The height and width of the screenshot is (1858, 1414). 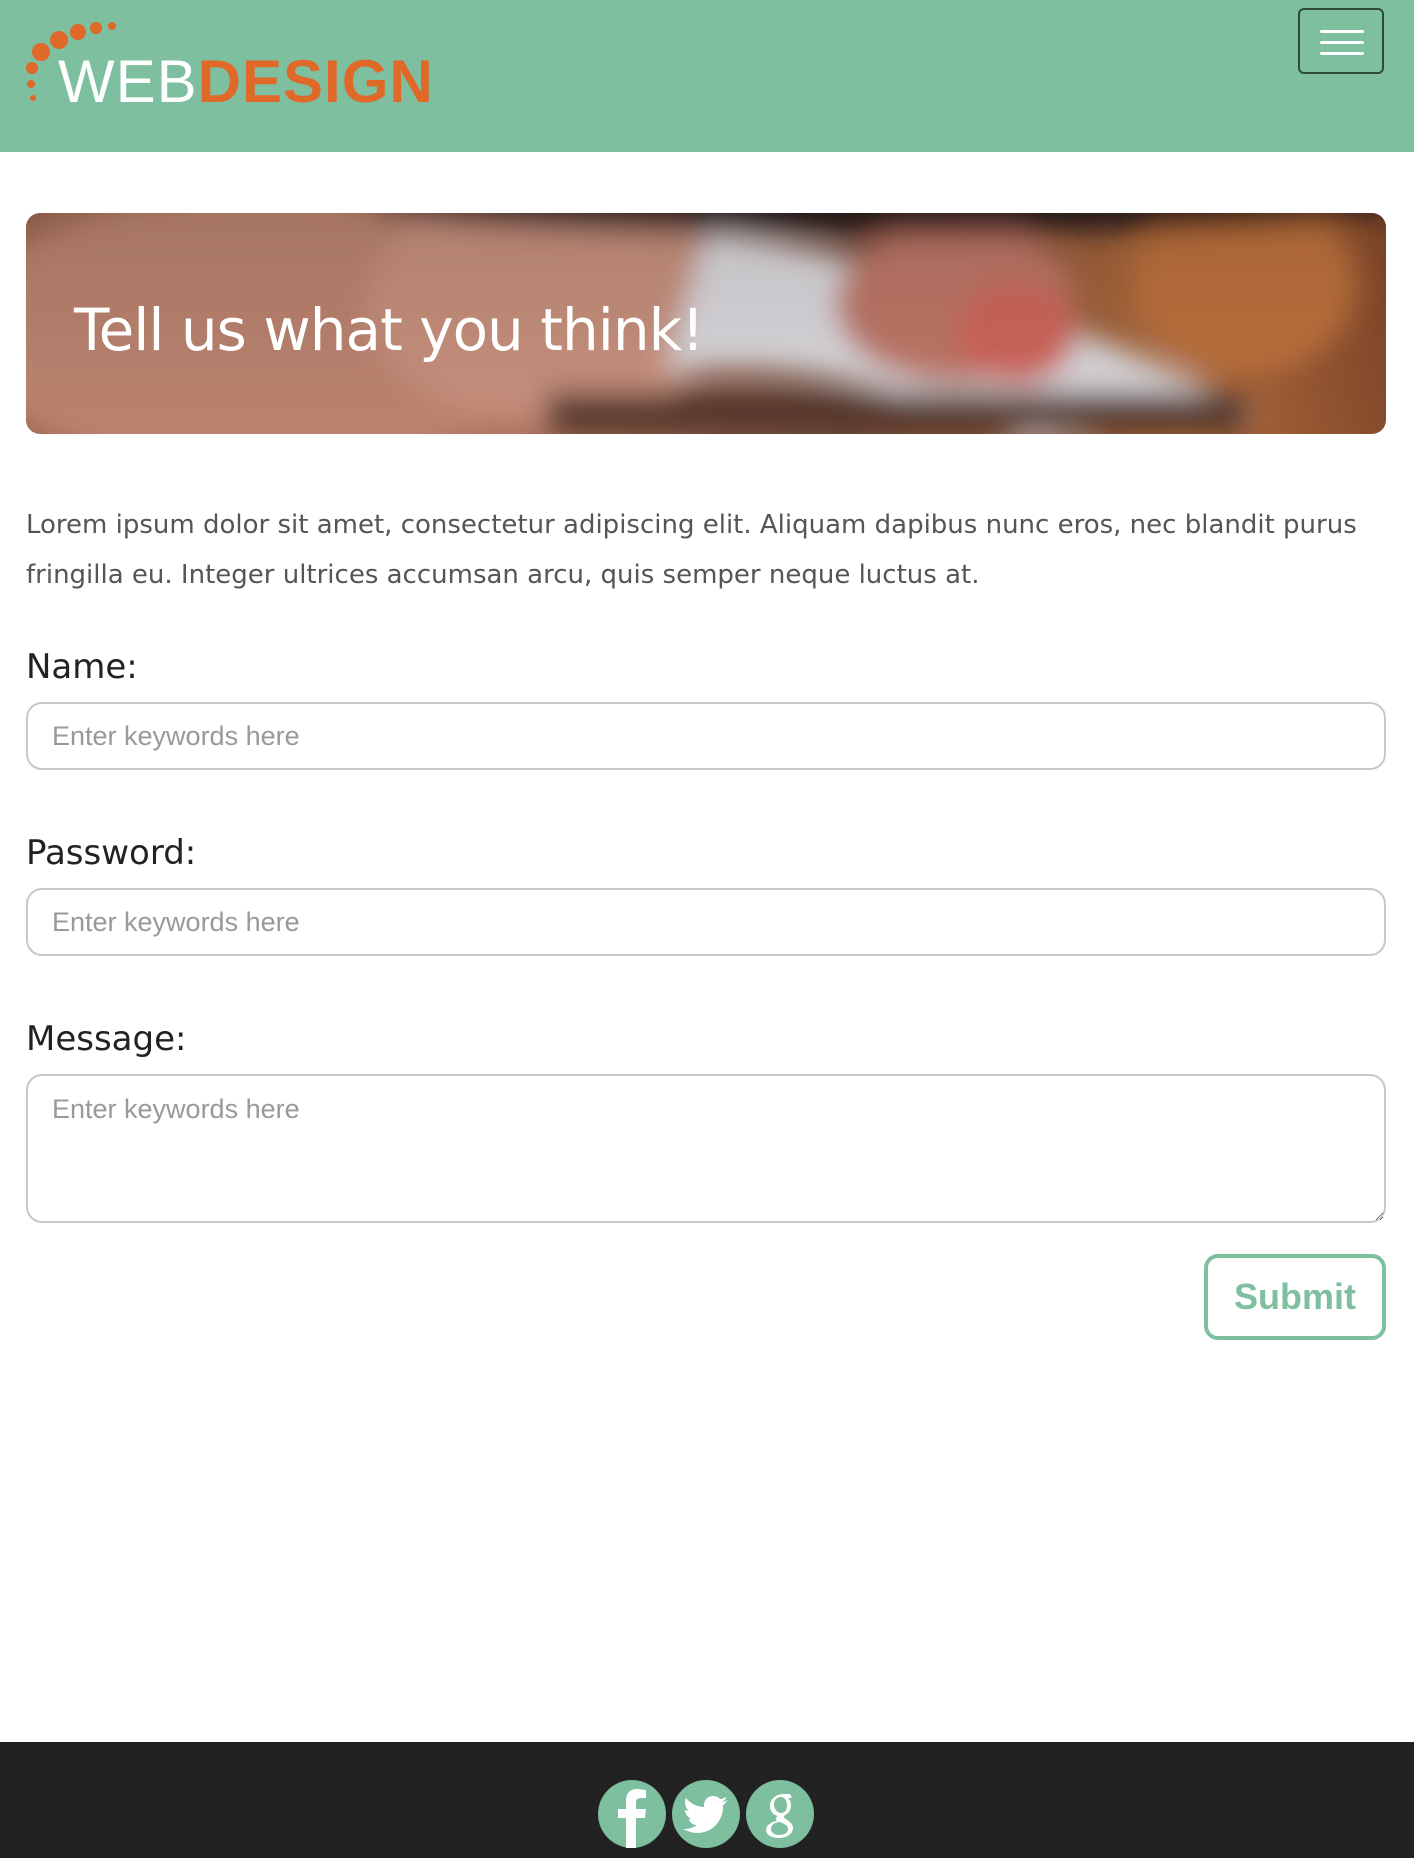 What do you see at coordinates (1295, 1297) in the screenshot?
I see `submit-button: Submit` at bounding box center [1295, 1297].